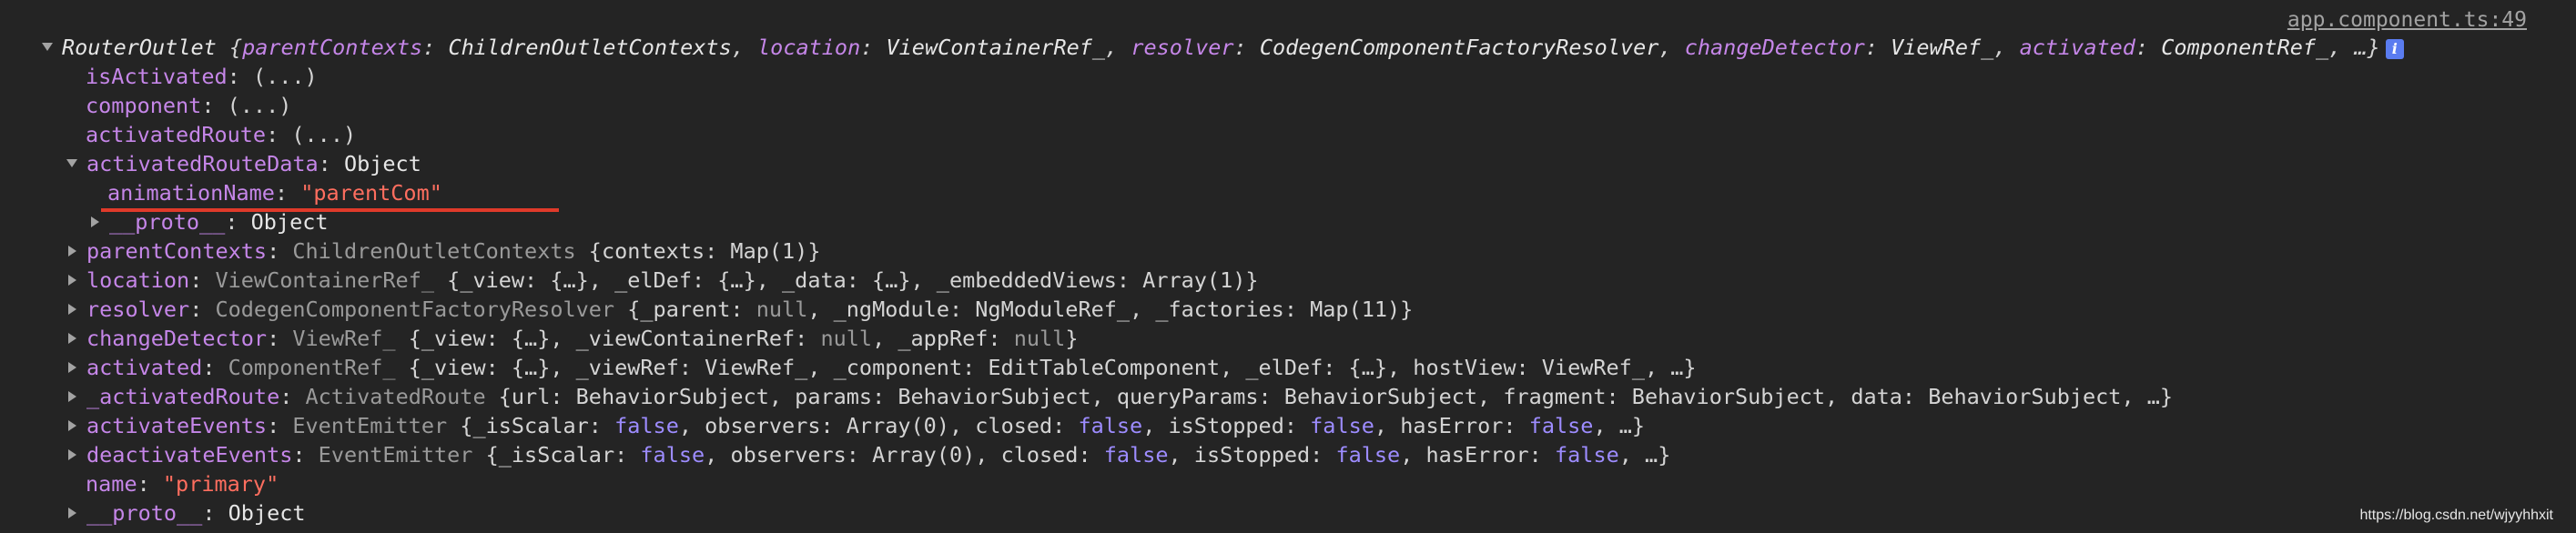 The image size is (2576, 533). Describe the element at coordinates (183, 396) in the screenshot. I see `prop-key: _activatedRoute` at that location.